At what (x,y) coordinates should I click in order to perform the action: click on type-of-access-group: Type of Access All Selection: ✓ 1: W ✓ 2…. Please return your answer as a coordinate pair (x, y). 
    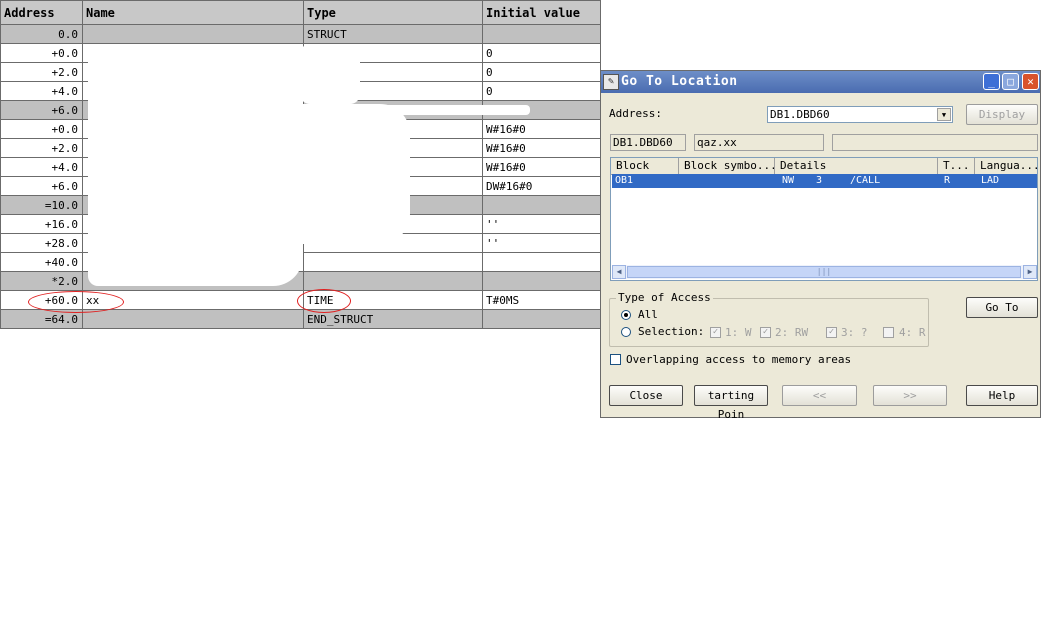
    Looking at the image, I should click on (769, 319).